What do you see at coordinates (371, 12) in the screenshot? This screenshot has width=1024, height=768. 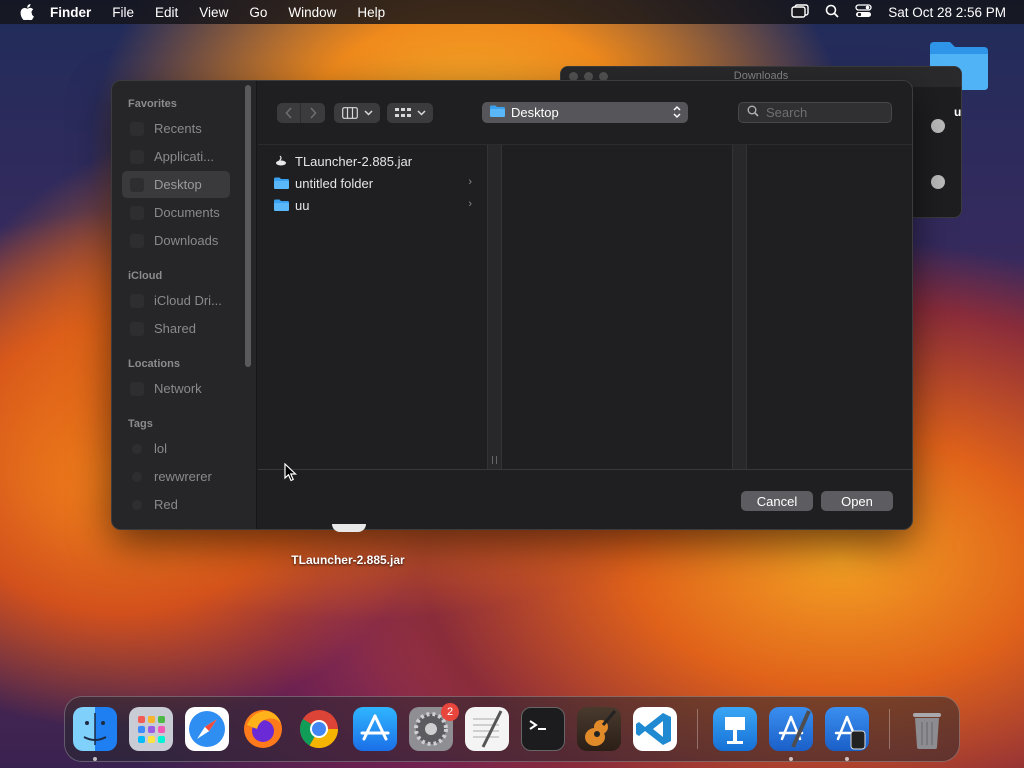 I see `menu-help: Help` at bounding box center [371, 12].